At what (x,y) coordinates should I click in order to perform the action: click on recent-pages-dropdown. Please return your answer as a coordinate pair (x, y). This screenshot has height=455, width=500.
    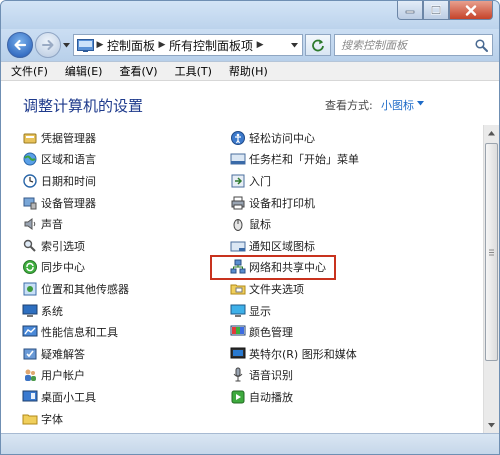
    Looking at the image, I should click on (66, 45).